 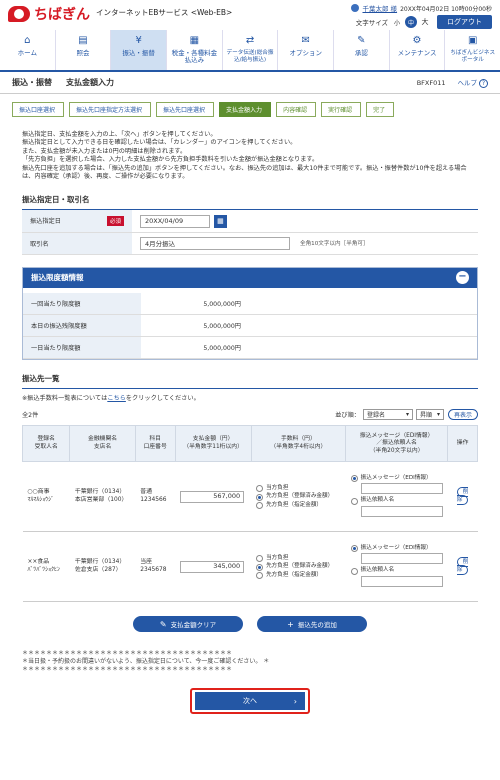 What do you see at coordinates (438, 414) in the screenshot?
I see `chevron-down-icon: ▾` at bounding box center [438, 414].